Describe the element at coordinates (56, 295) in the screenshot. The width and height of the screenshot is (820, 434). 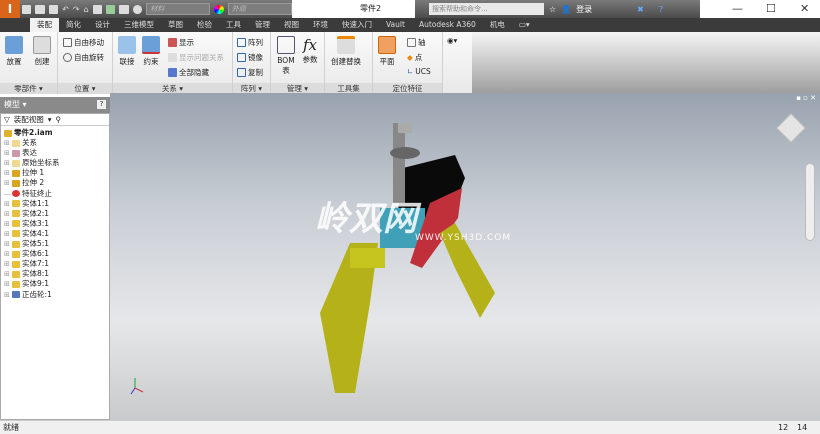
I see `tree-item: ⊞ 正齿轮:1` at that location.